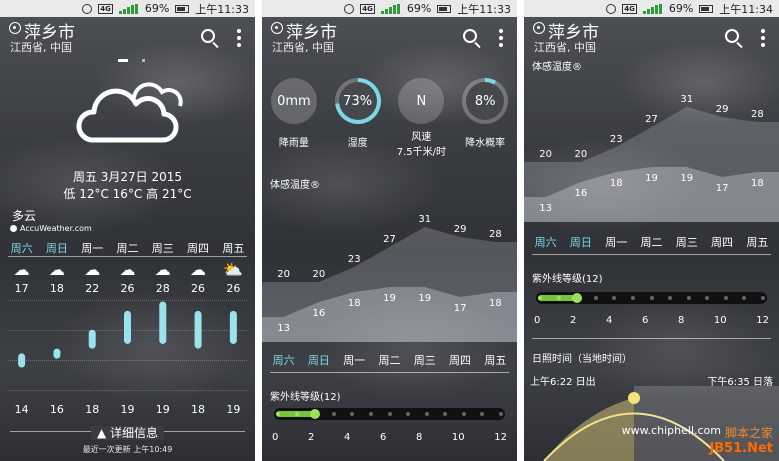 The height and width of the screenshot is (461, 779). Describe the element at coordinates (127, 409) in the screenshot. I see `low-temps-row: 14 16 18 19 19 18 19` at that location.